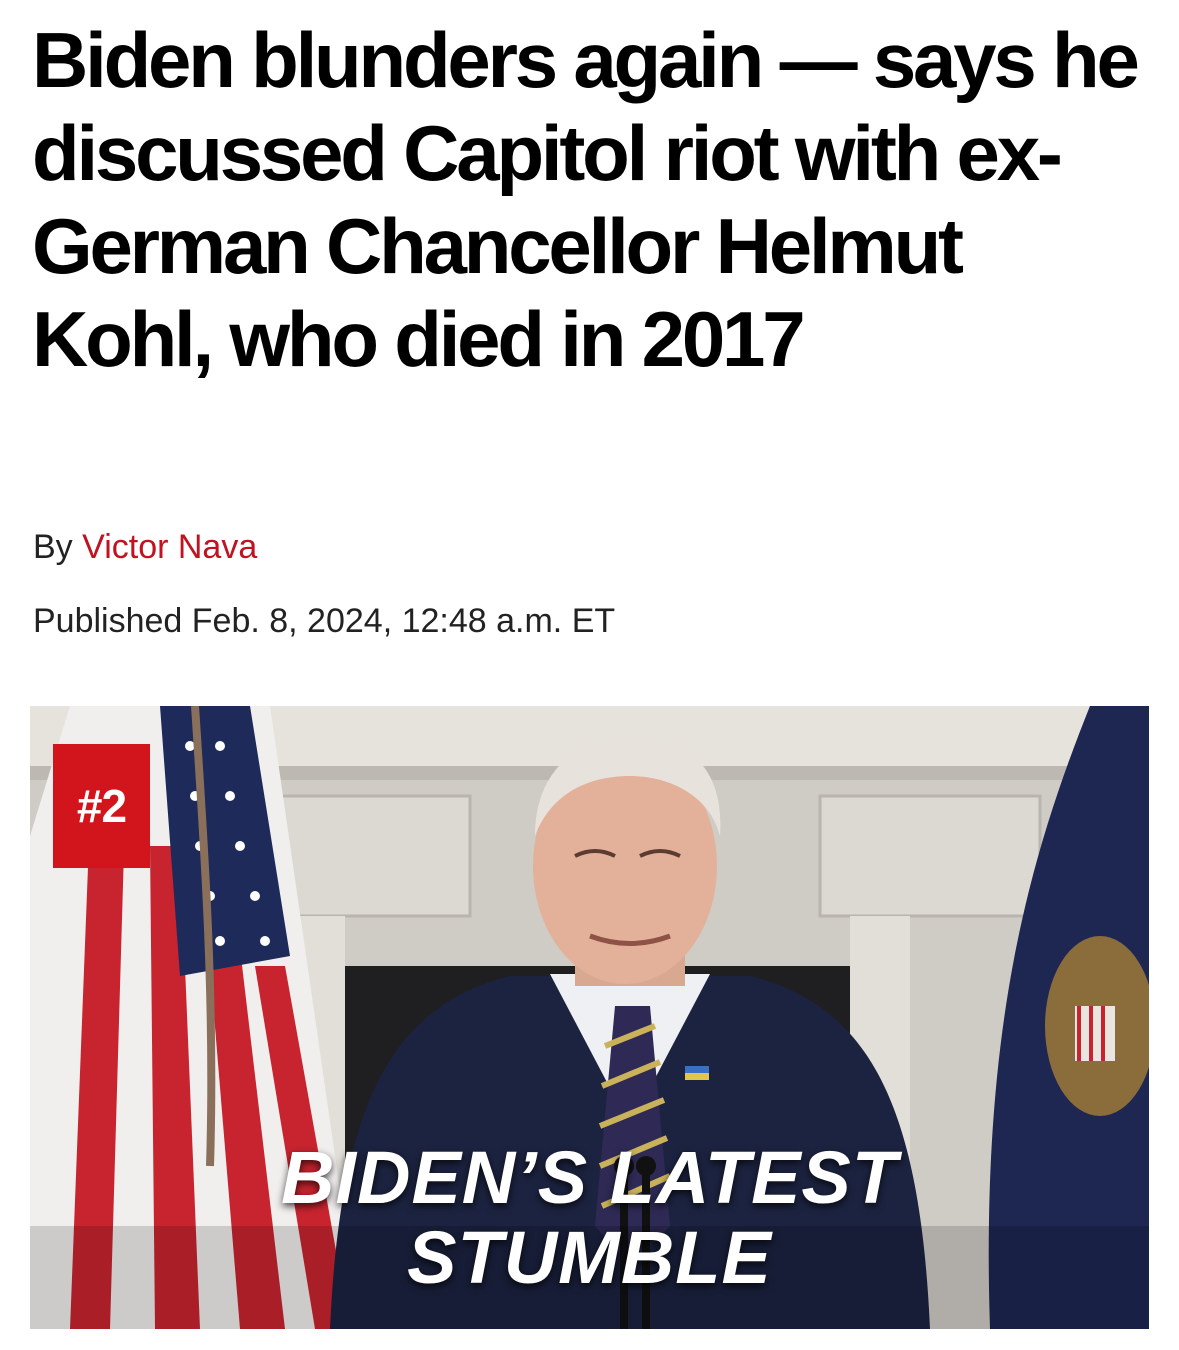 The height and width of the screenshot is (1350, 1179). What do you see at coordinates (589, 1177) in the screenshot?
I see `caption-line-1: BIDEN’S LATEST` at bounding box center [589, 1177].